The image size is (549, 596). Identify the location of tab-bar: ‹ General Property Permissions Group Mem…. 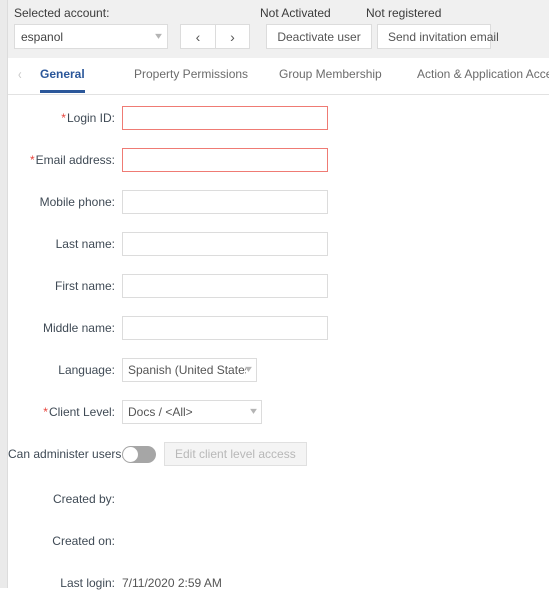
(278, 76).